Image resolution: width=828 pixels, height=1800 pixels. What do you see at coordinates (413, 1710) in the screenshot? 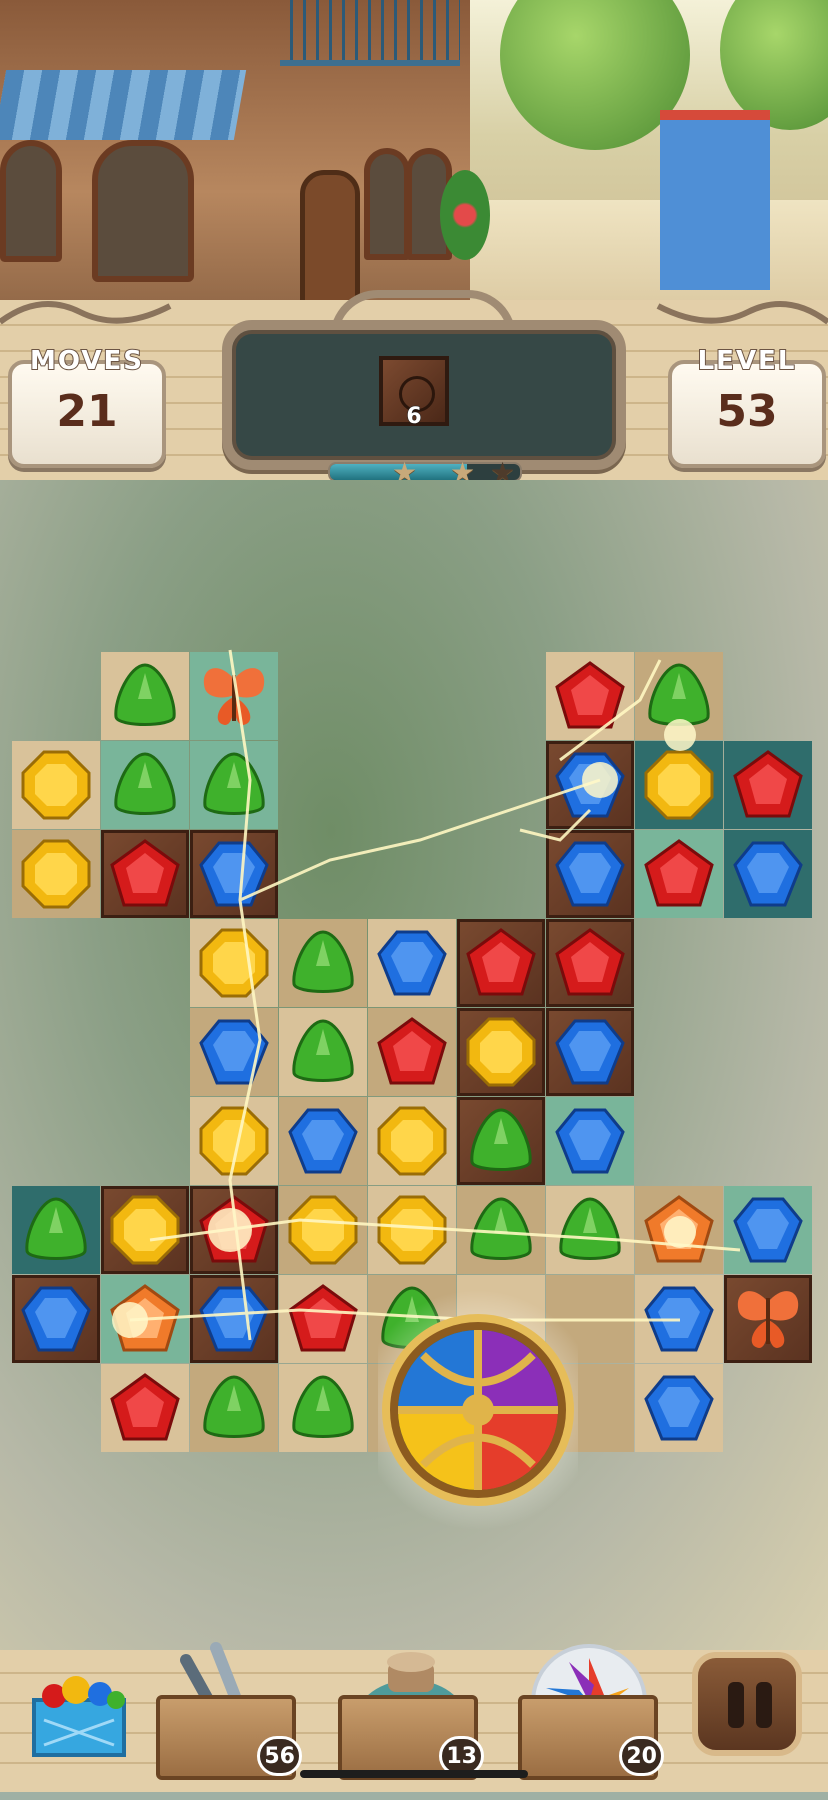
I see `bomb-jar-booster: 13` at bounding box center [413, 1710].